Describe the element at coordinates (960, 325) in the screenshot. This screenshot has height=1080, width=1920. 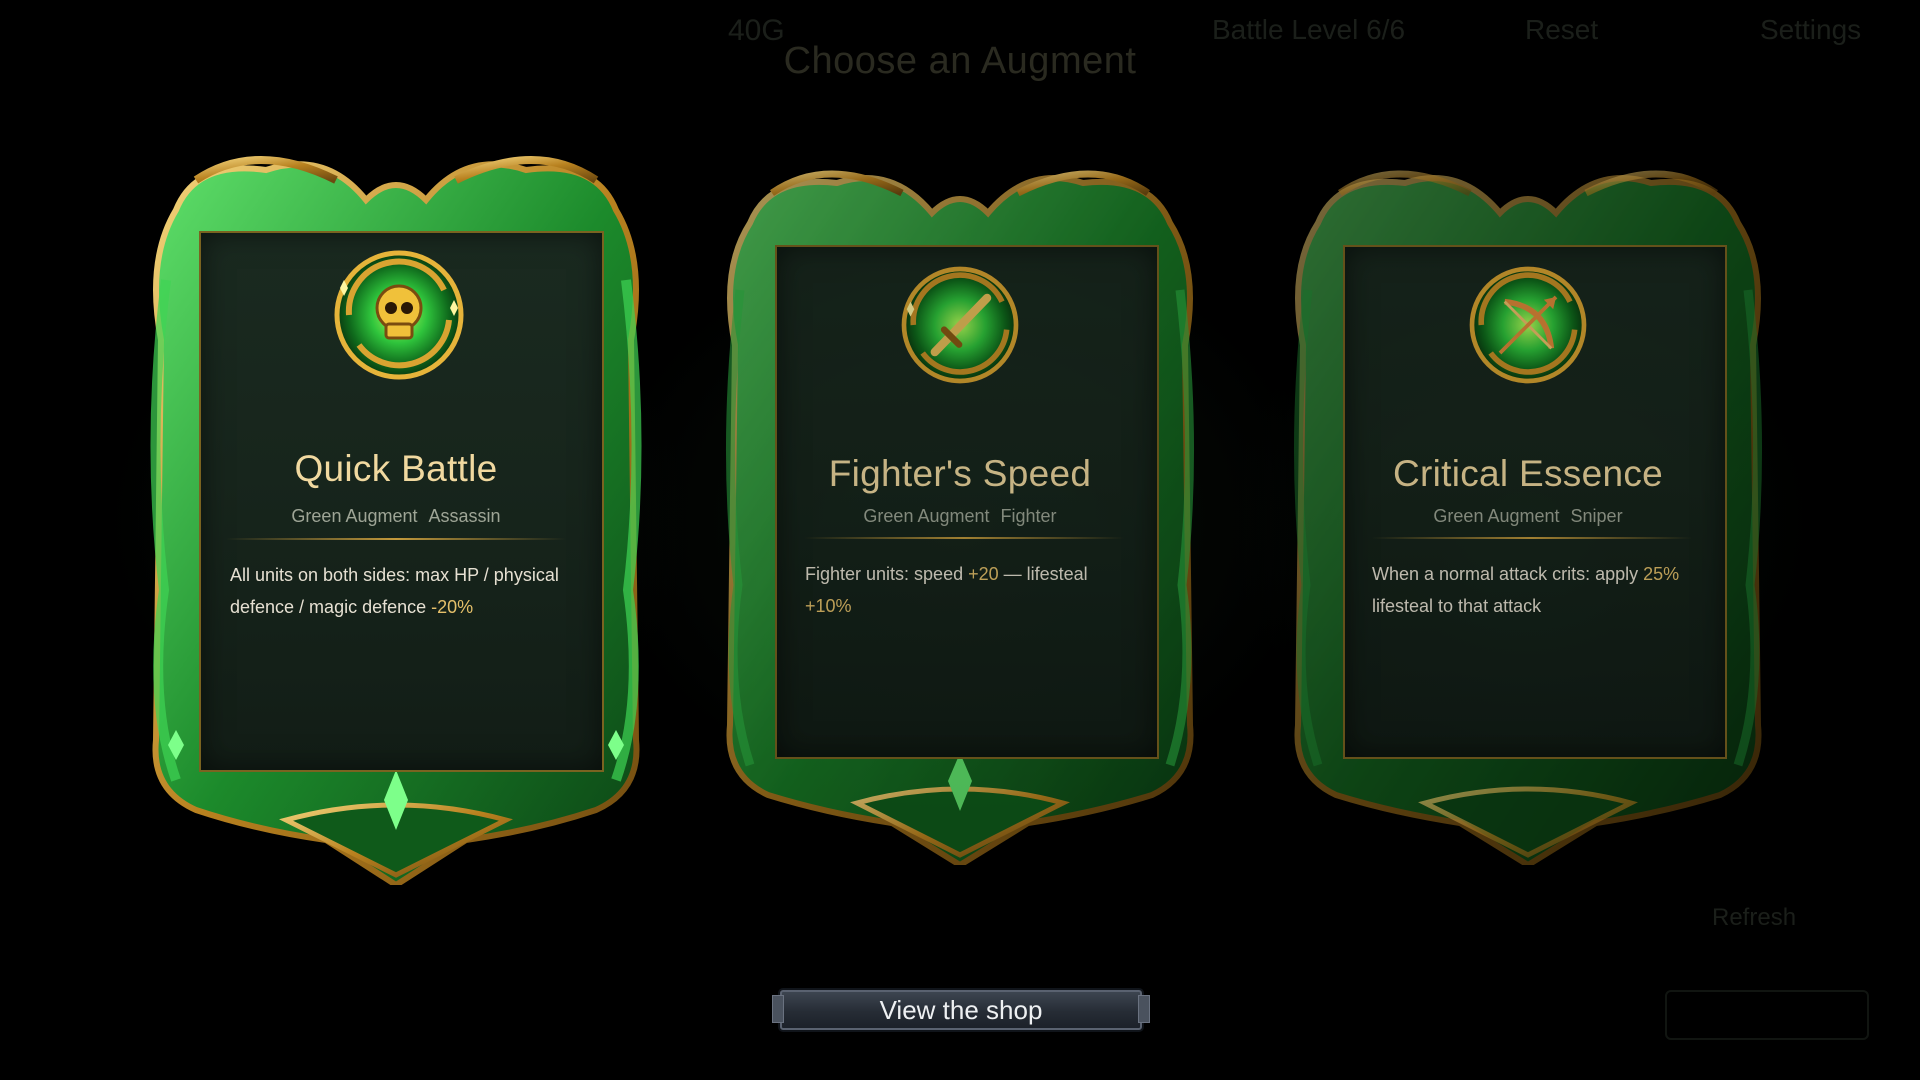
I see `sword-icon` at that location.